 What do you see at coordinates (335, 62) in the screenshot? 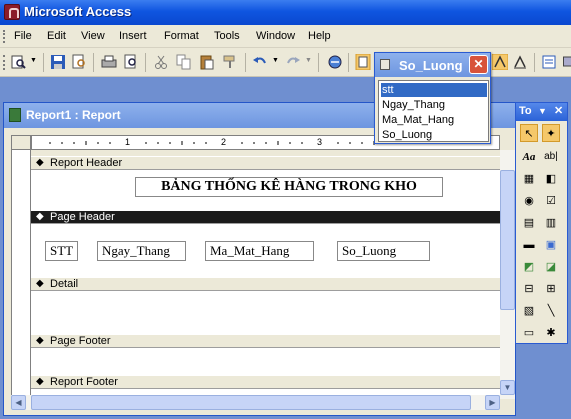
I see `hyperlink-icon` at bounding box center [335, 62].